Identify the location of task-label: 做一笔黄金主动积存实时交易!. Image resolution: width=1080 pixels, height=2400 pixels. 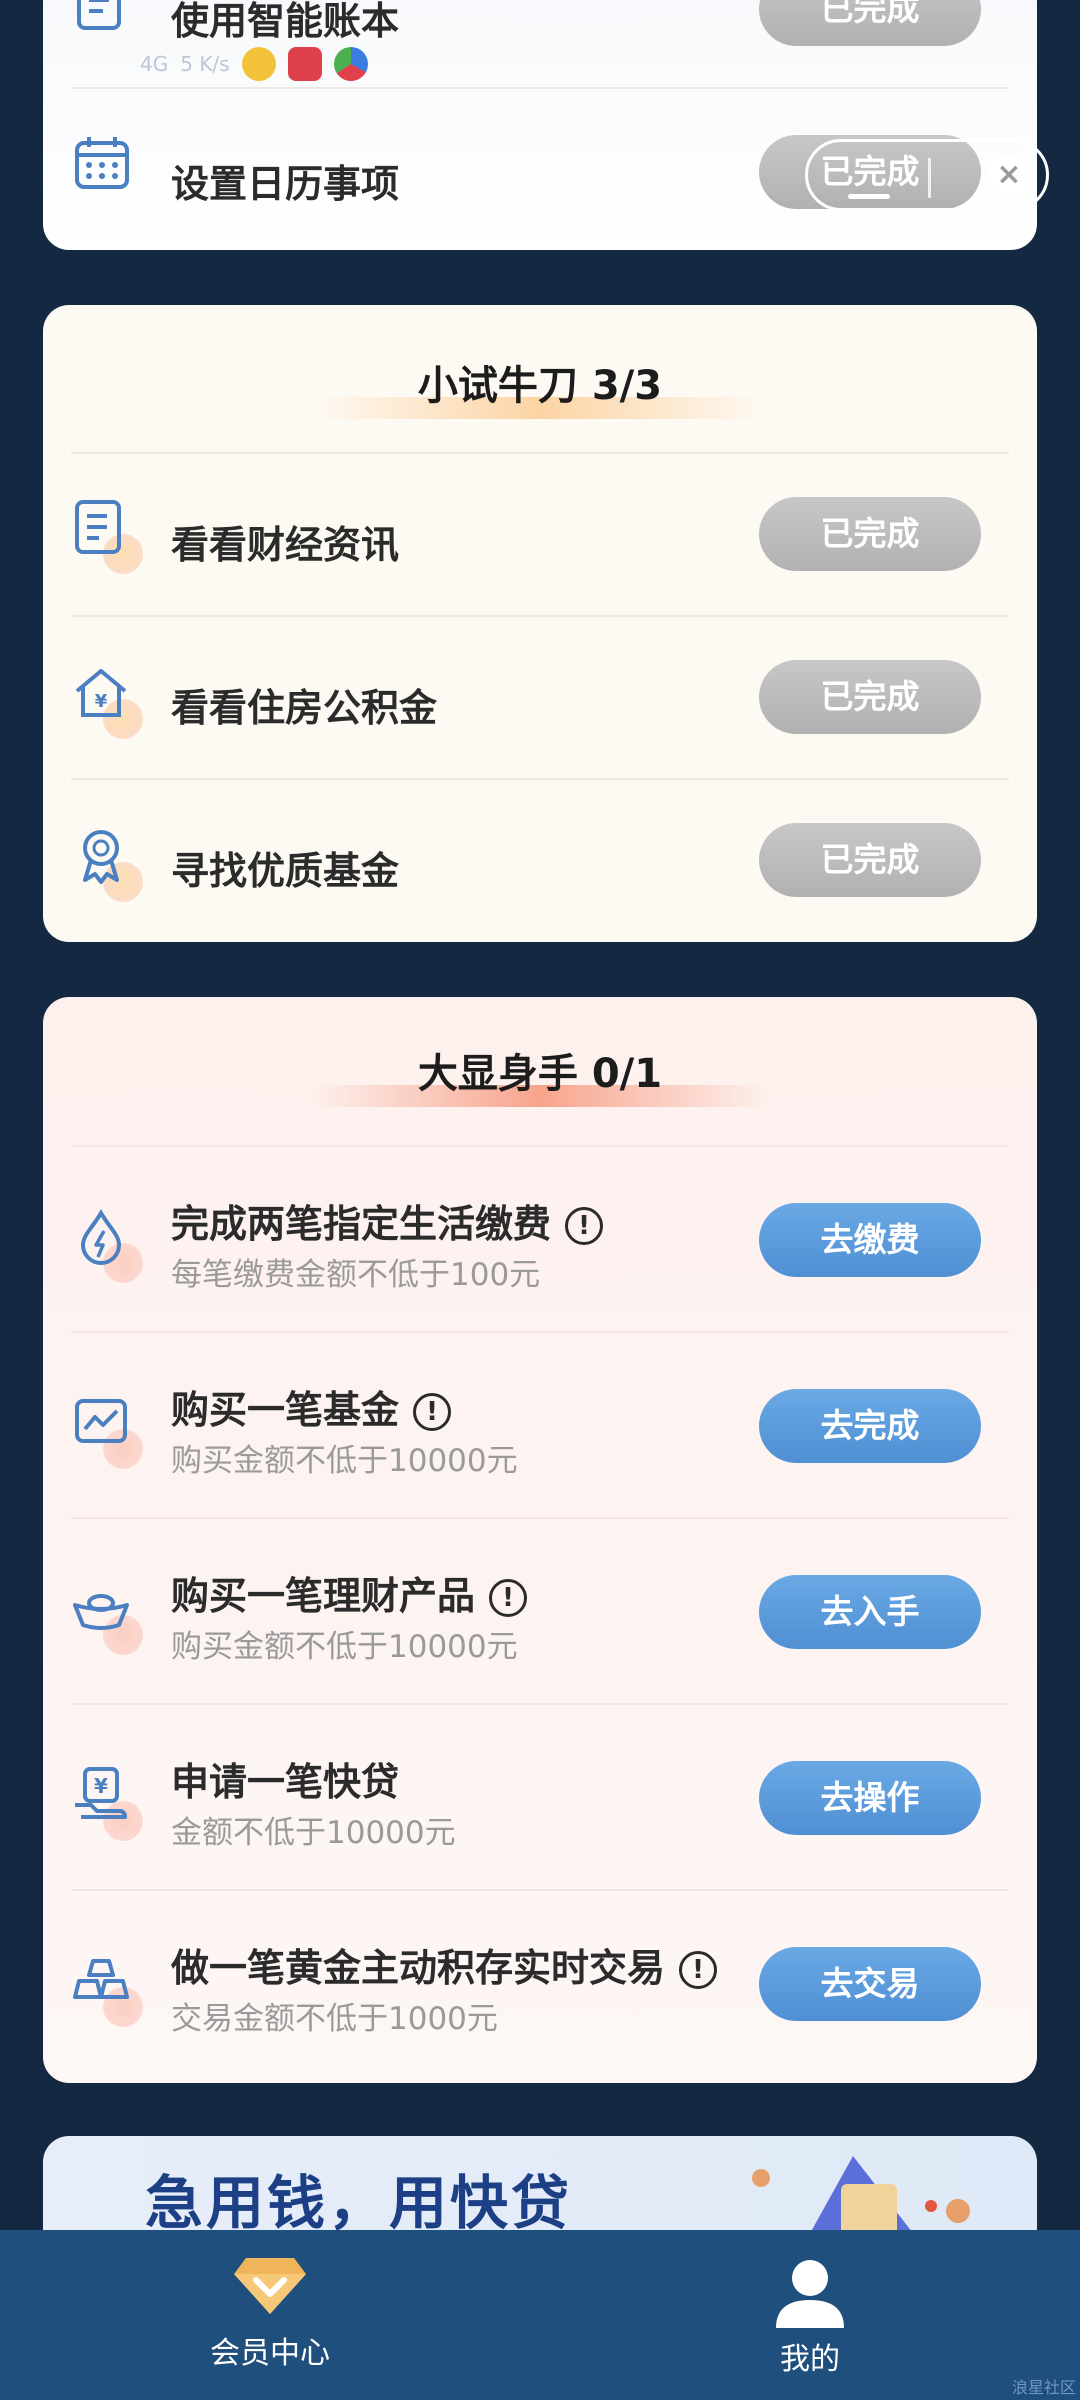
(444, 1964).